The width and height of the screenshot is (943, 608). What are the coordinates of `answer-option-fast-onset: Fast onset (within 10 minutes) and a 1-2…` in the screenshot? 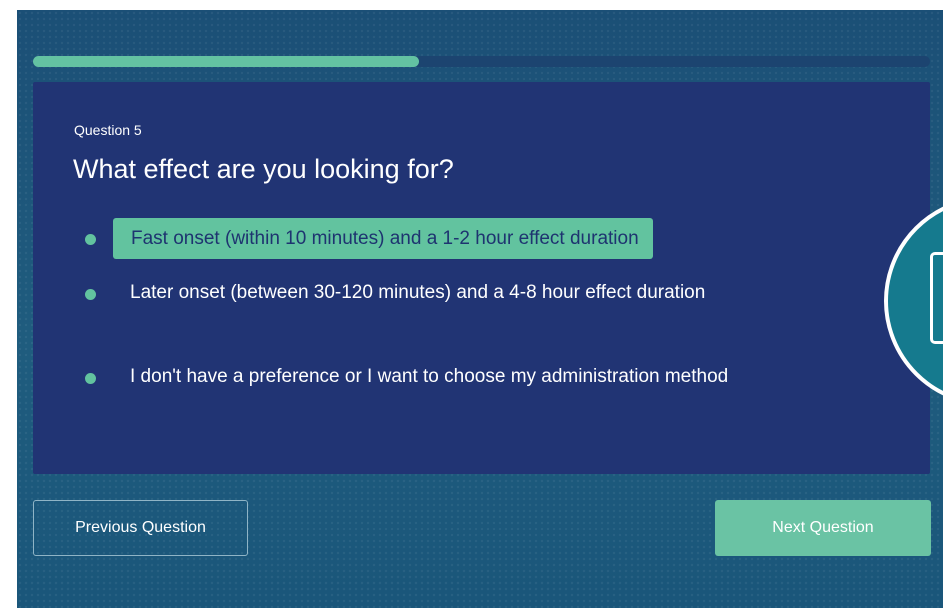 It's located at (465, 239).